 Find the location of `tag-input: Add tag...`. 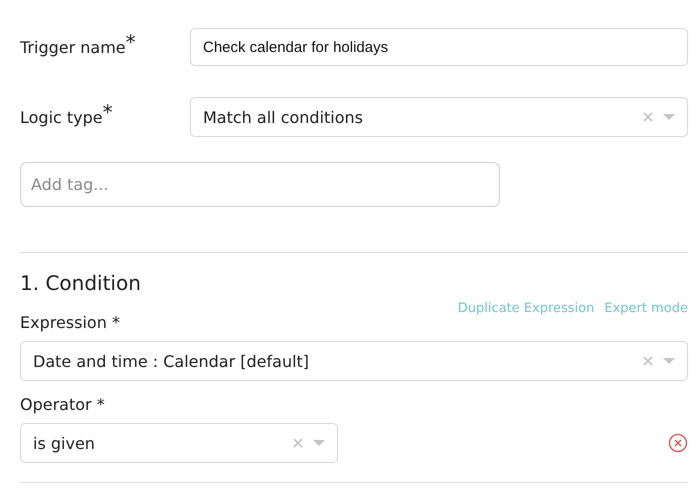

tag-input: Add tag... is located at coordinates (260, 184).